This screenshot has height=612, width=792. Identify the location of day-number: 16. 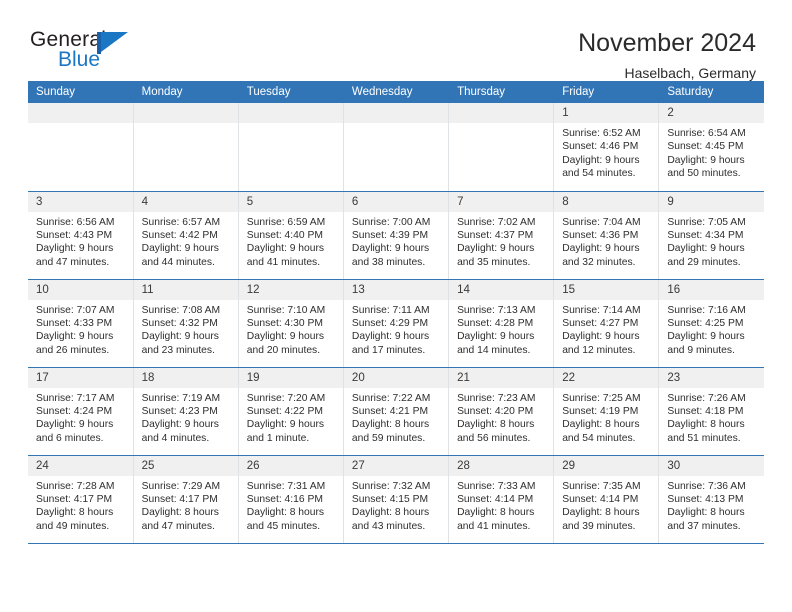
(711, 289).